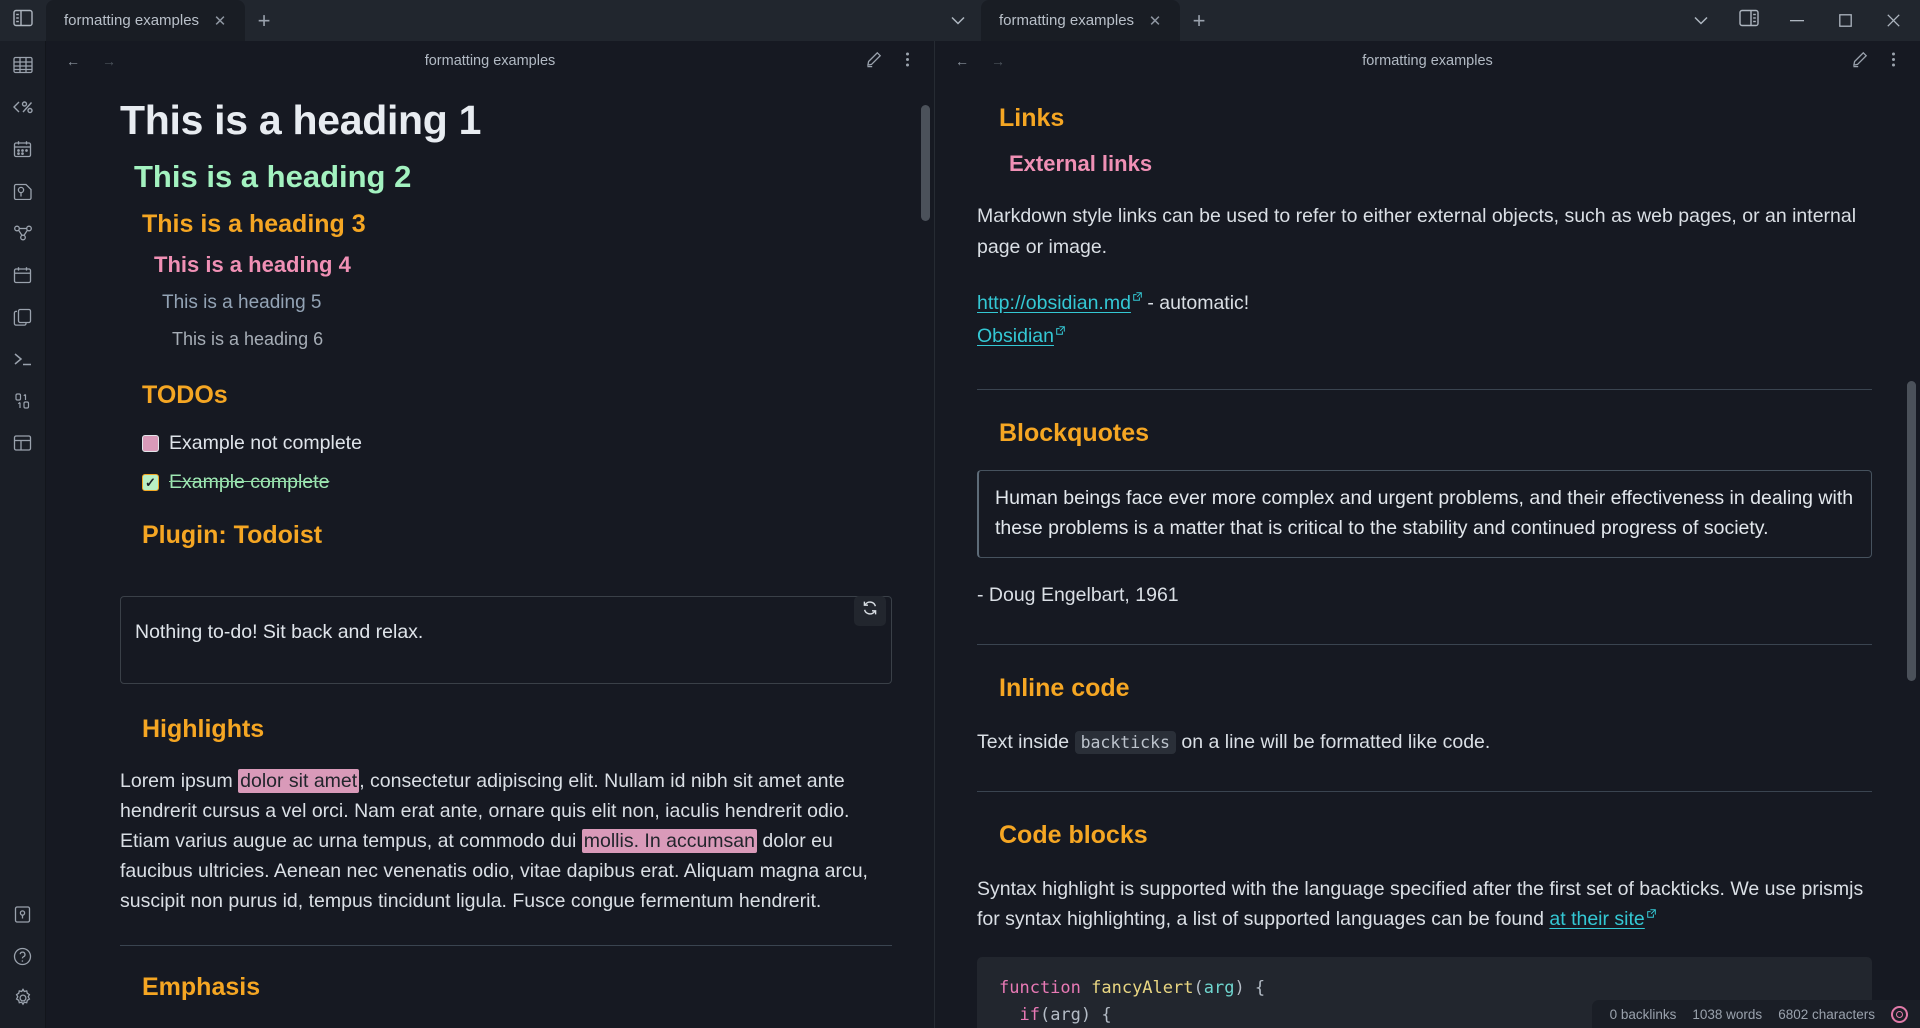 The width and height of the screenshot is (1920, 1028). I want to click on sidebar-item-calendar-box, so click(23, 275).